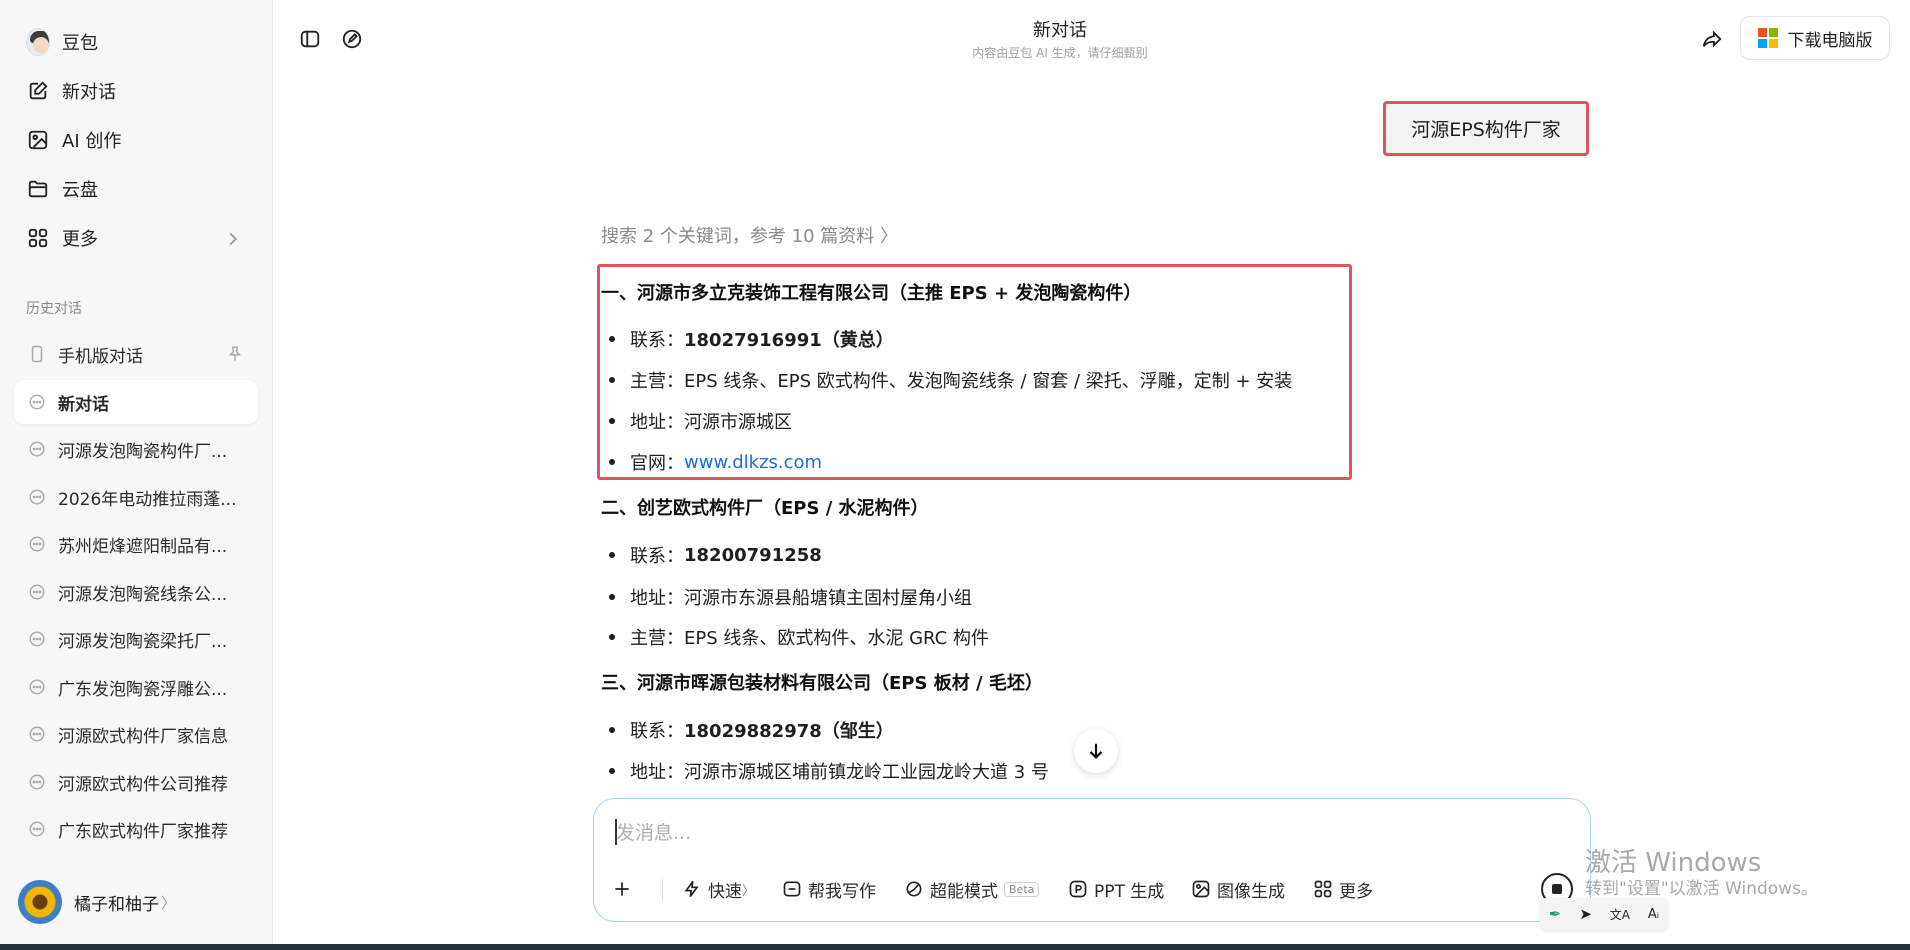 This screenshot has height=950, width=1910. I want to click on answer-list-item: 地址： 河源市源城区, so click(700, 421).